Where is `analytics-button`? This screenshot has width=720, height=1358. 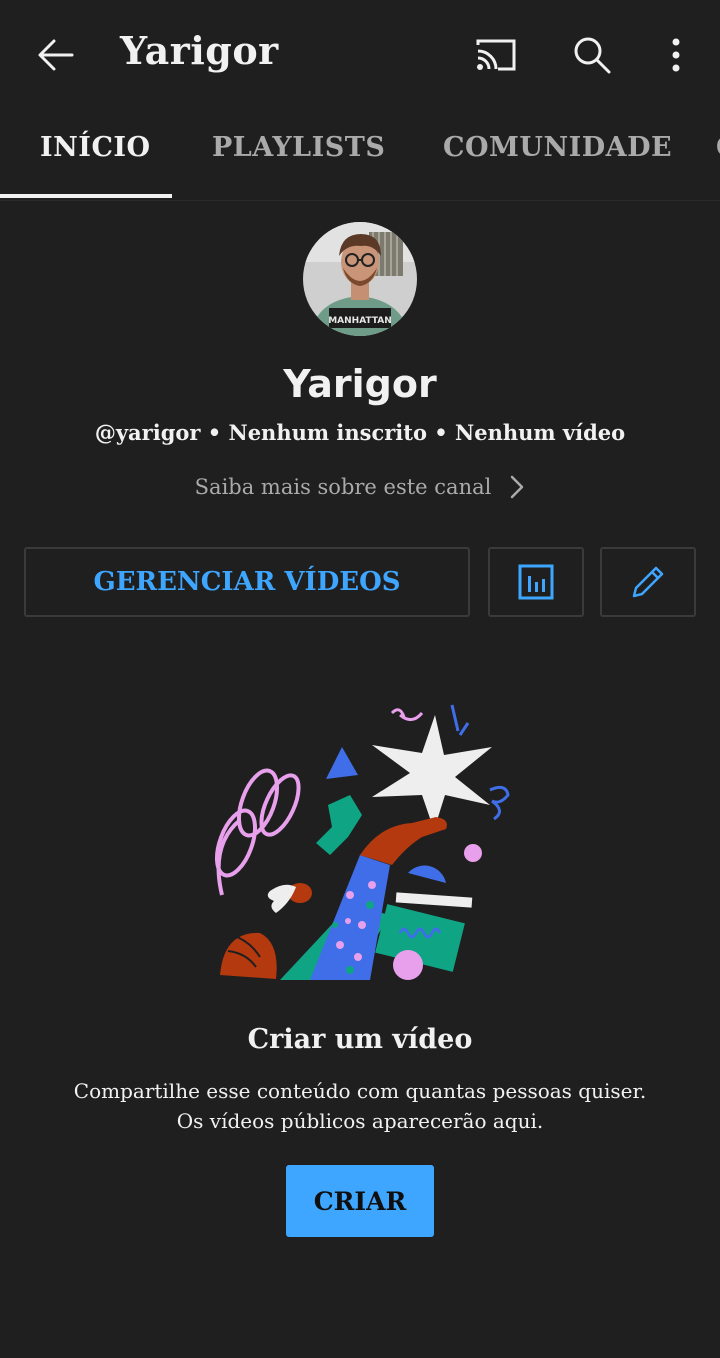
analytics-button is located at coordinates (536, 582).